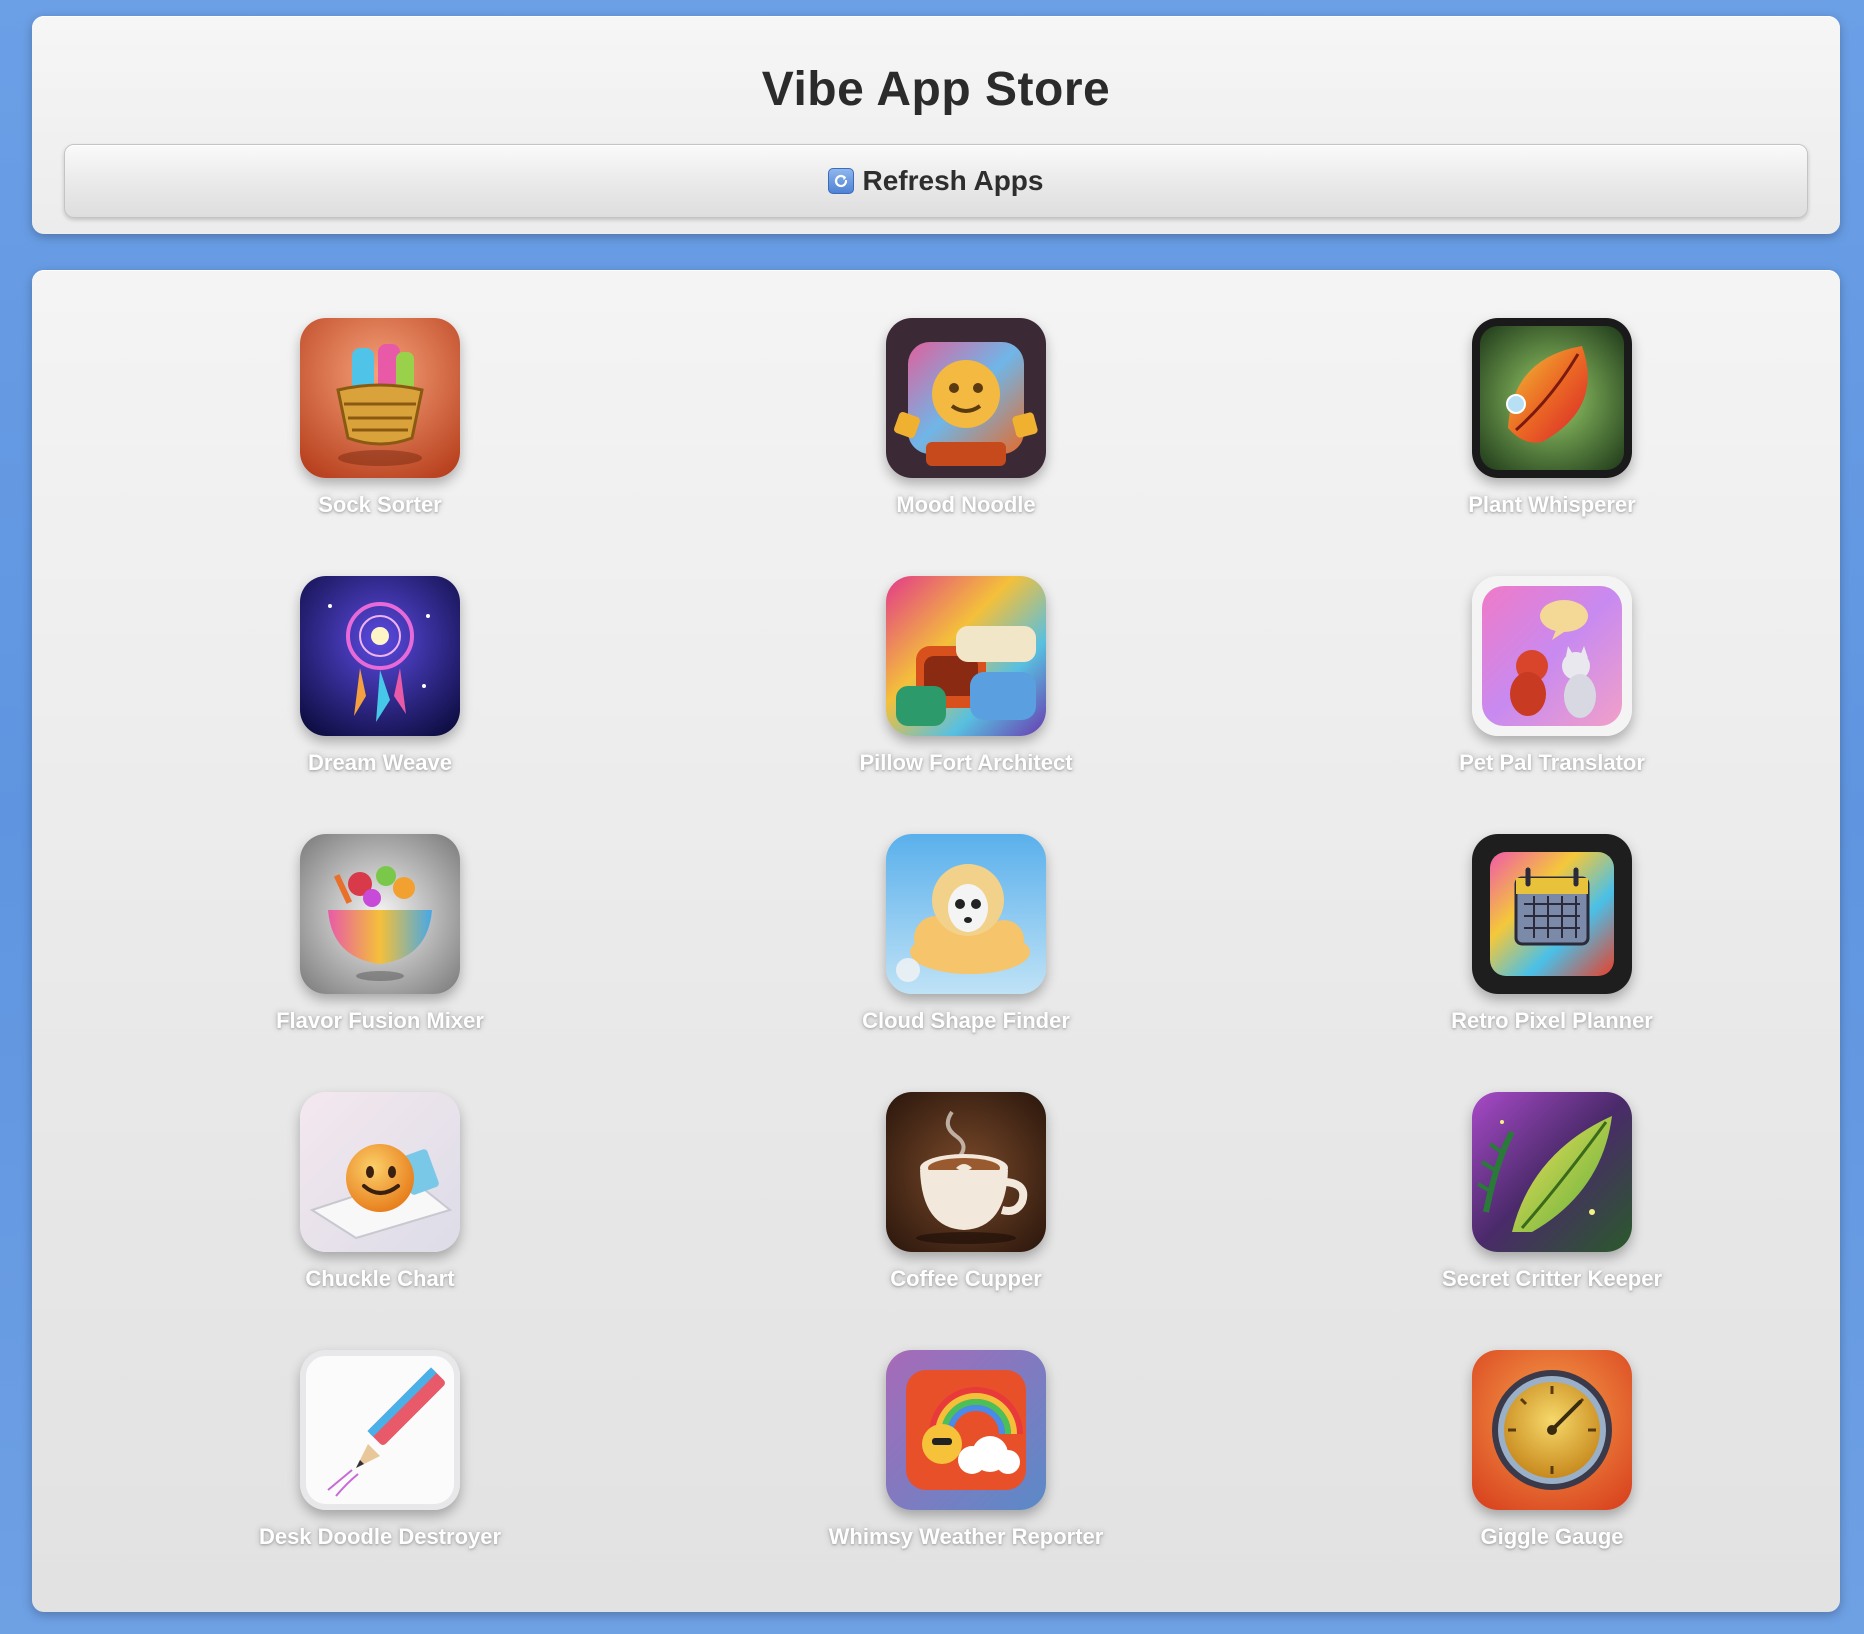  I want to click on sun-cloud-rainbow-icon, so click(966, 1430).